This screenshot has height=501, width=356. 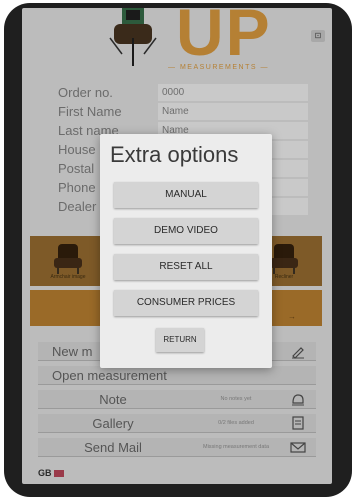 I want to click on language-selector: GB, so click(x=51, y=473).